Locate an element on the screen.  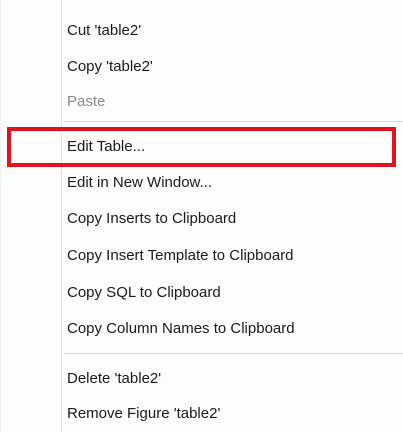
menu-item-remove-figure: Remove Figure 'table2' is located at coordinates (201, 414).